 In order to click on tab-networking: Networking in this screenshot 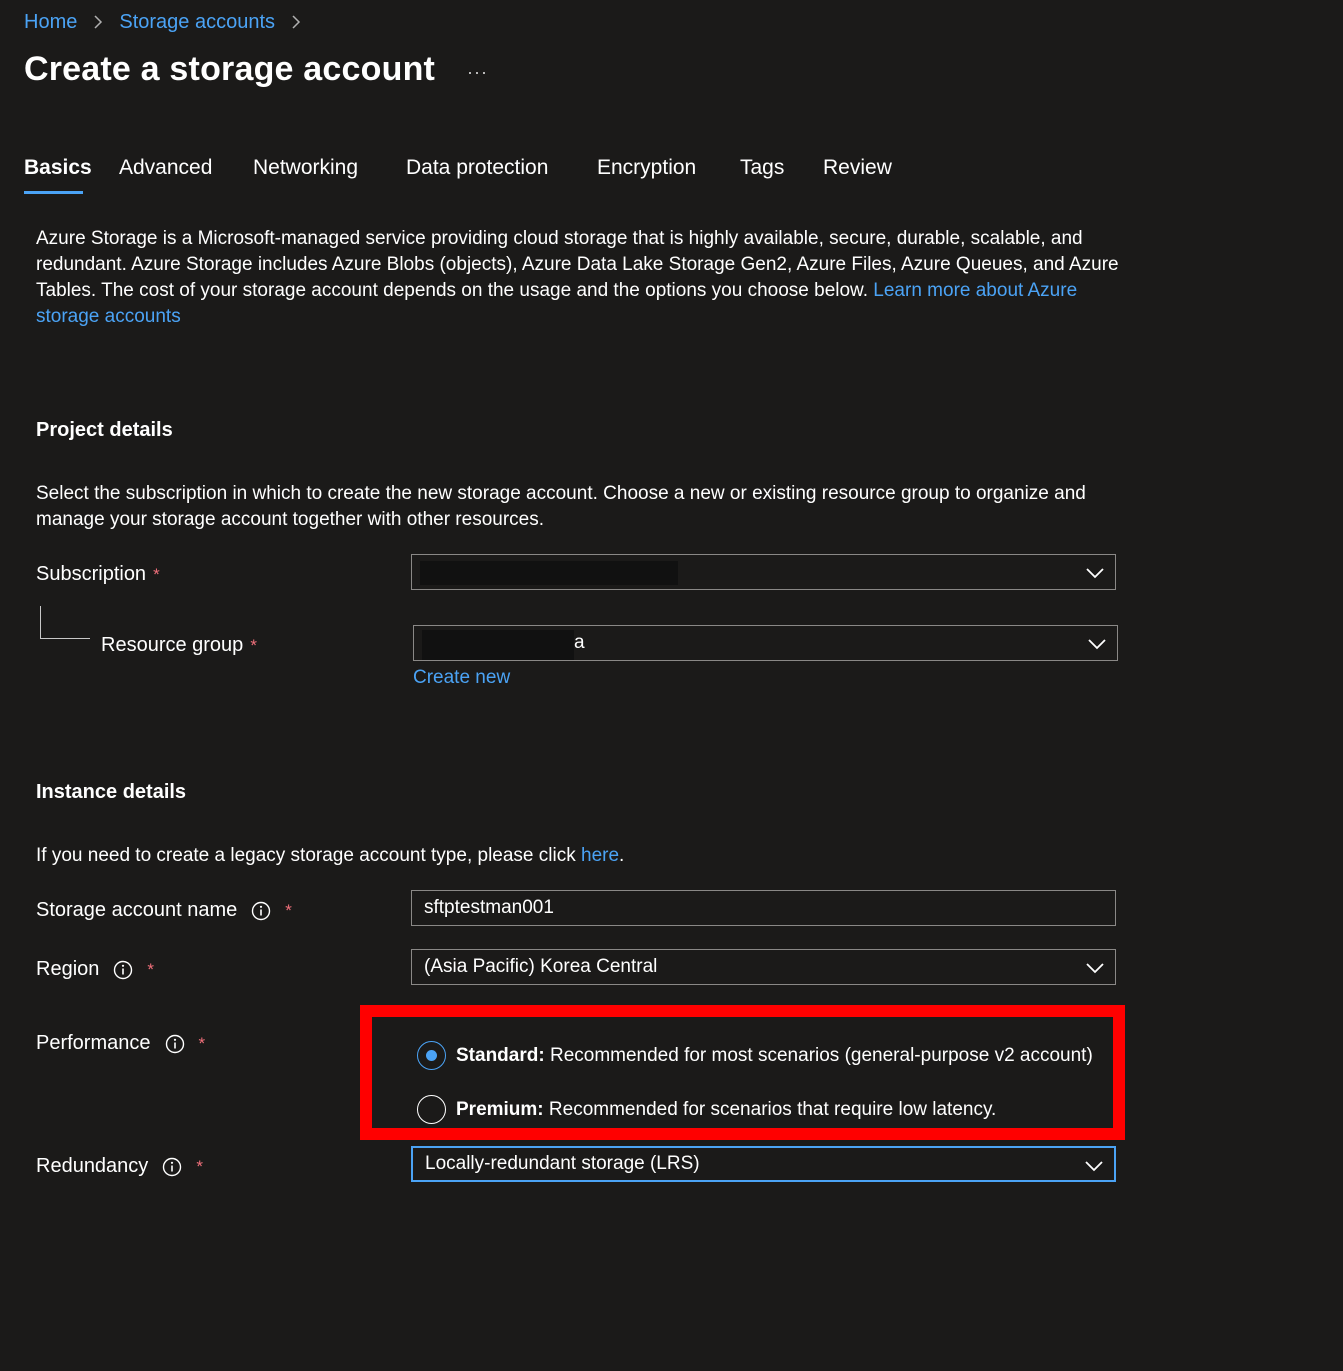, I will do `click(305, 168)`.